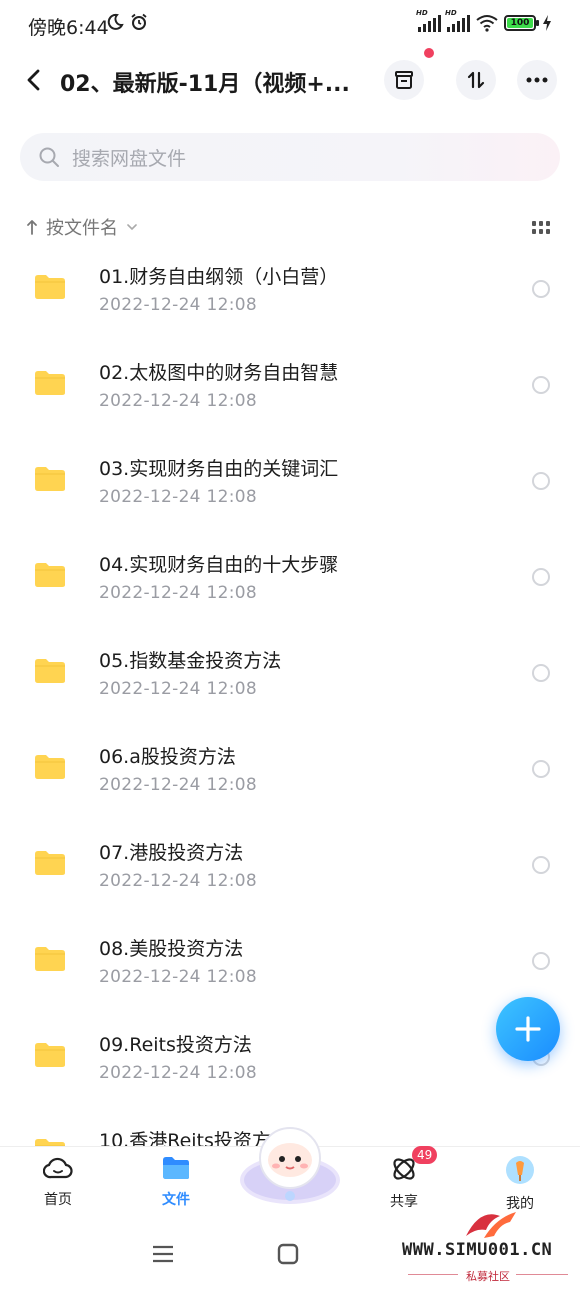  Describe the element at coordinates (290, 290) in the screenshot. I see `file-row: 01.财务自由纲领（小白营） 2022-12-24 12:08` at that location.